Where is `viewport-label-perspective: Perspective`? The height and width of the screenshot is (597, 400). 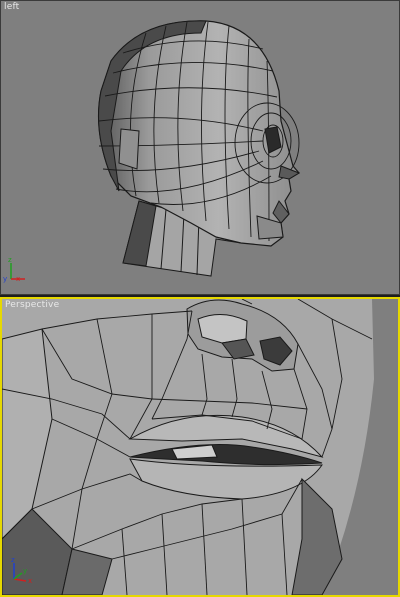 viewport-label-perspective: Perspective is located at coordinates (32, 305).